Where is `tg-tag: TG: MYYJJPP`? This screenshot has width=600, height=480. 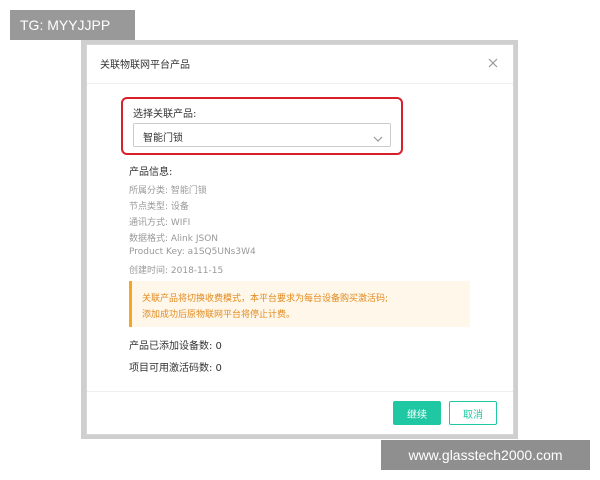 tg-tag: TG: MYYJJPP is located at coordinates (72, 25).